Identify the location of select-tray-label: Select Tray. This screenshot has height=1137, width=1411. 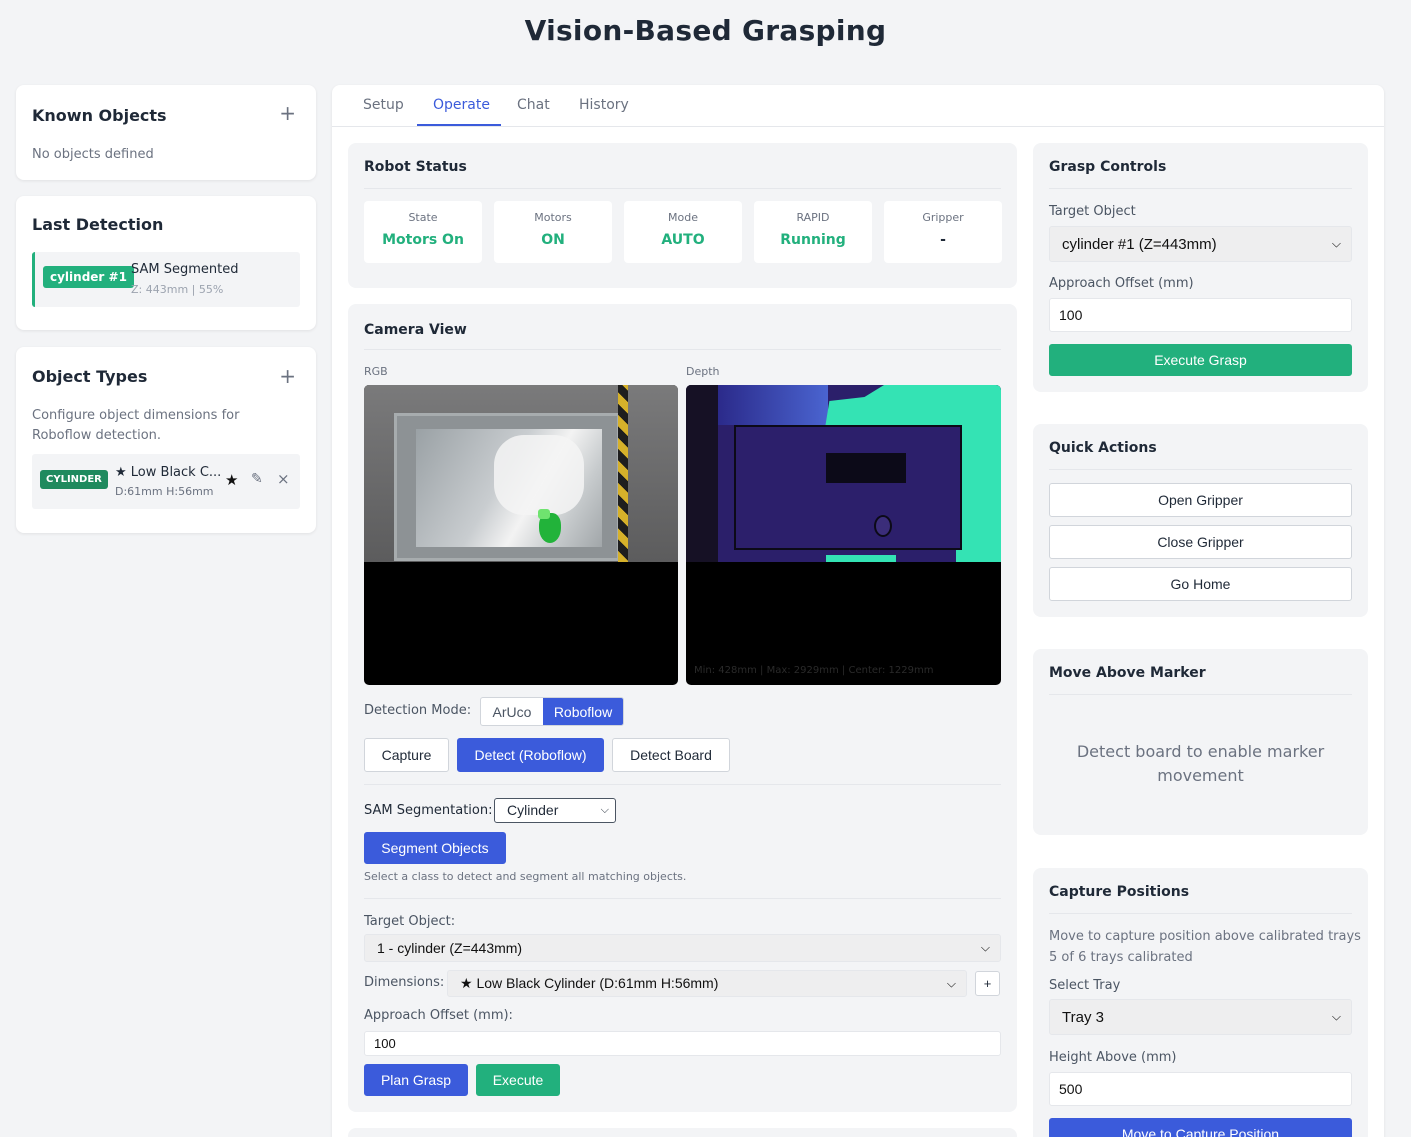
(1085, 985).